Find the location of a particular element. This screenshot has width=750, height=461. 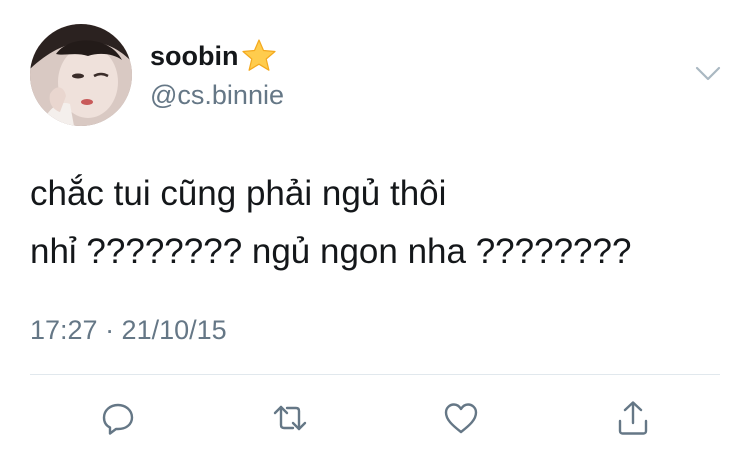

retweet-icon is located at coordinates (290, 418).